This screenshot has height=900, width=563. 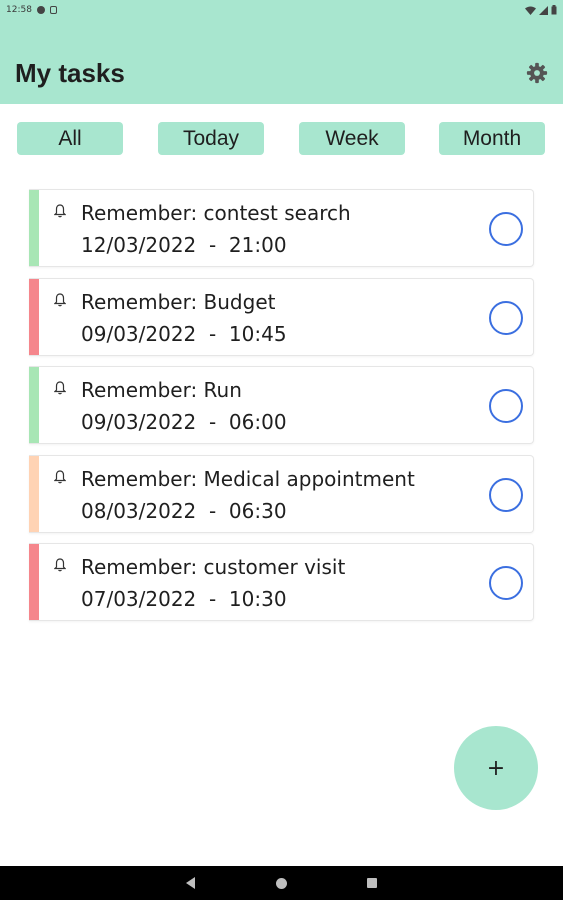 What do you see at coordinates (178, 302) in the screenshot?
I see `task-title: Remember: Budget` at bounding box center [178, 302].